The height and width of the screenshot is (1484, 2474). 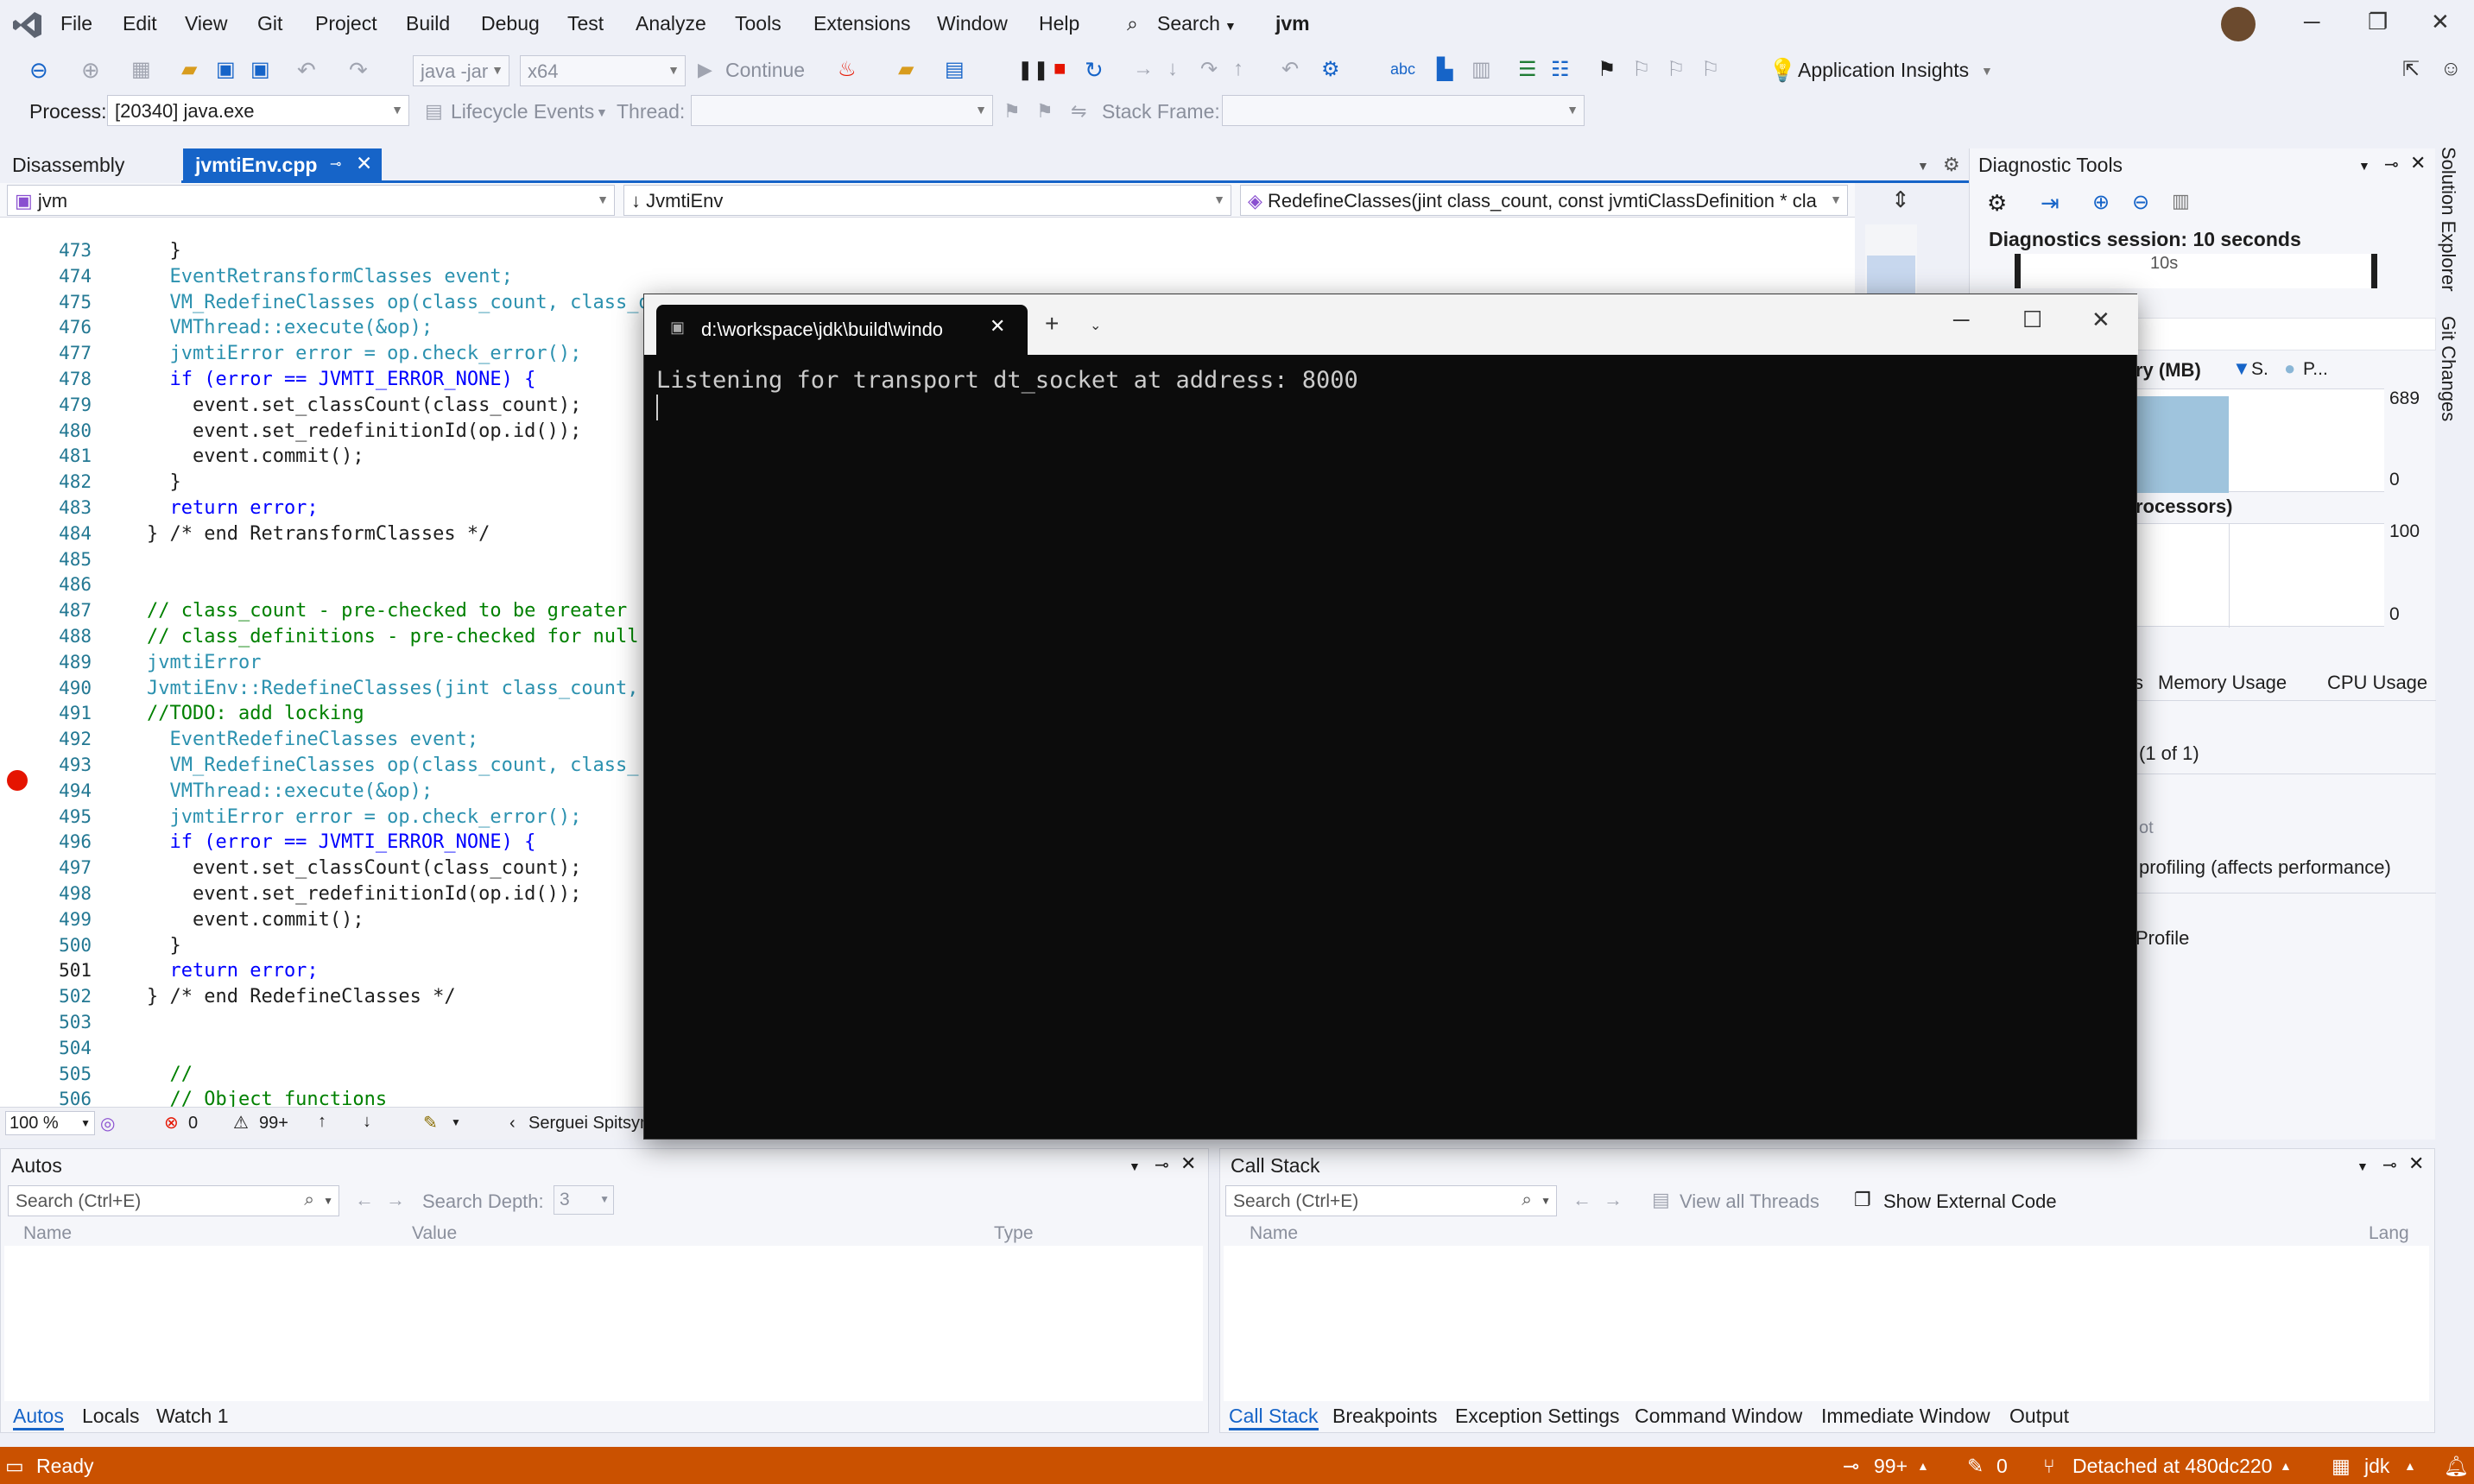 I want to click on tab-locals: Locals, so click(x=110, y=1416).